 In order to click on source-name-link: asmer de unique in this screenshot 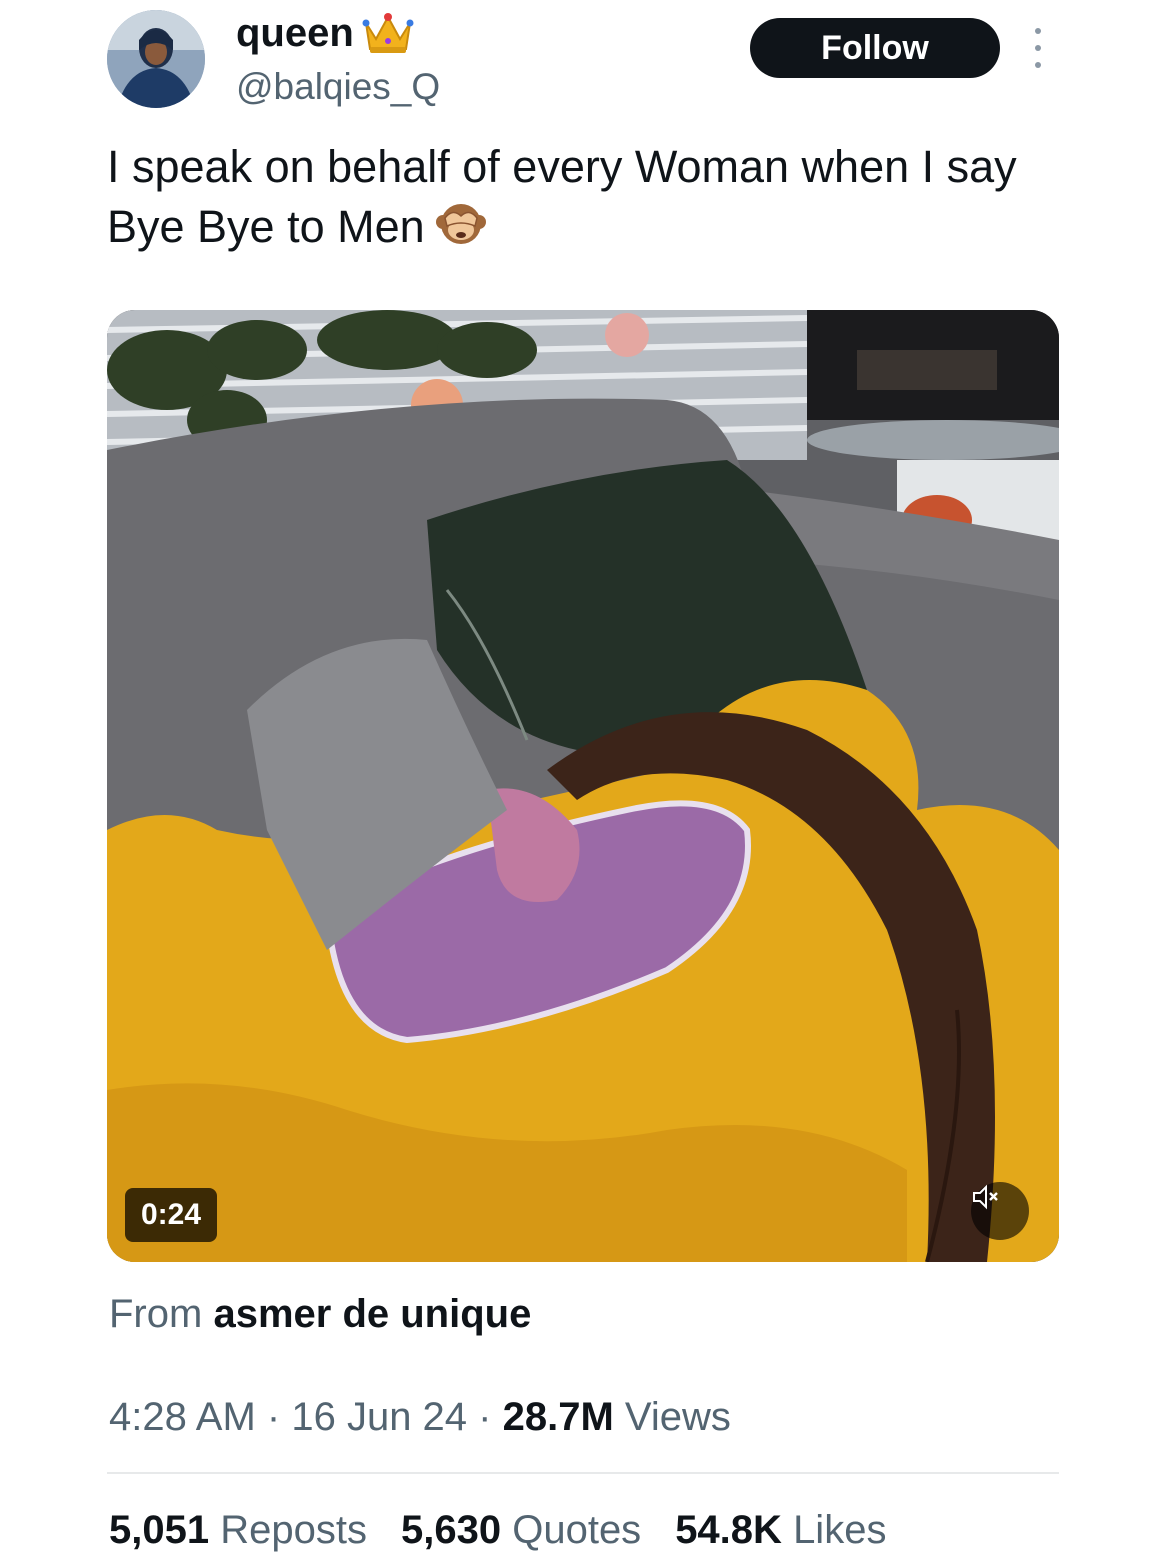, I will do `click(372, 1314)`.